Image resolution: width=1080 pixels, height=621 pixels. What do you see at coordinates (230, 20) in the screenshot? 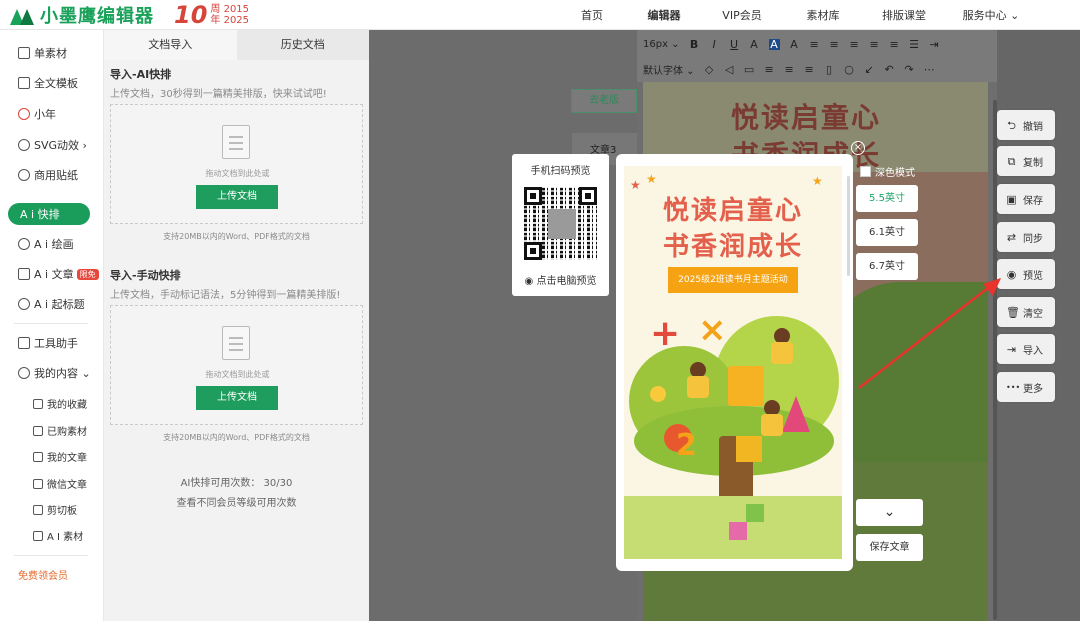
I see `anniversary-line-2: 年 2025` at bounding box center [230, 20].